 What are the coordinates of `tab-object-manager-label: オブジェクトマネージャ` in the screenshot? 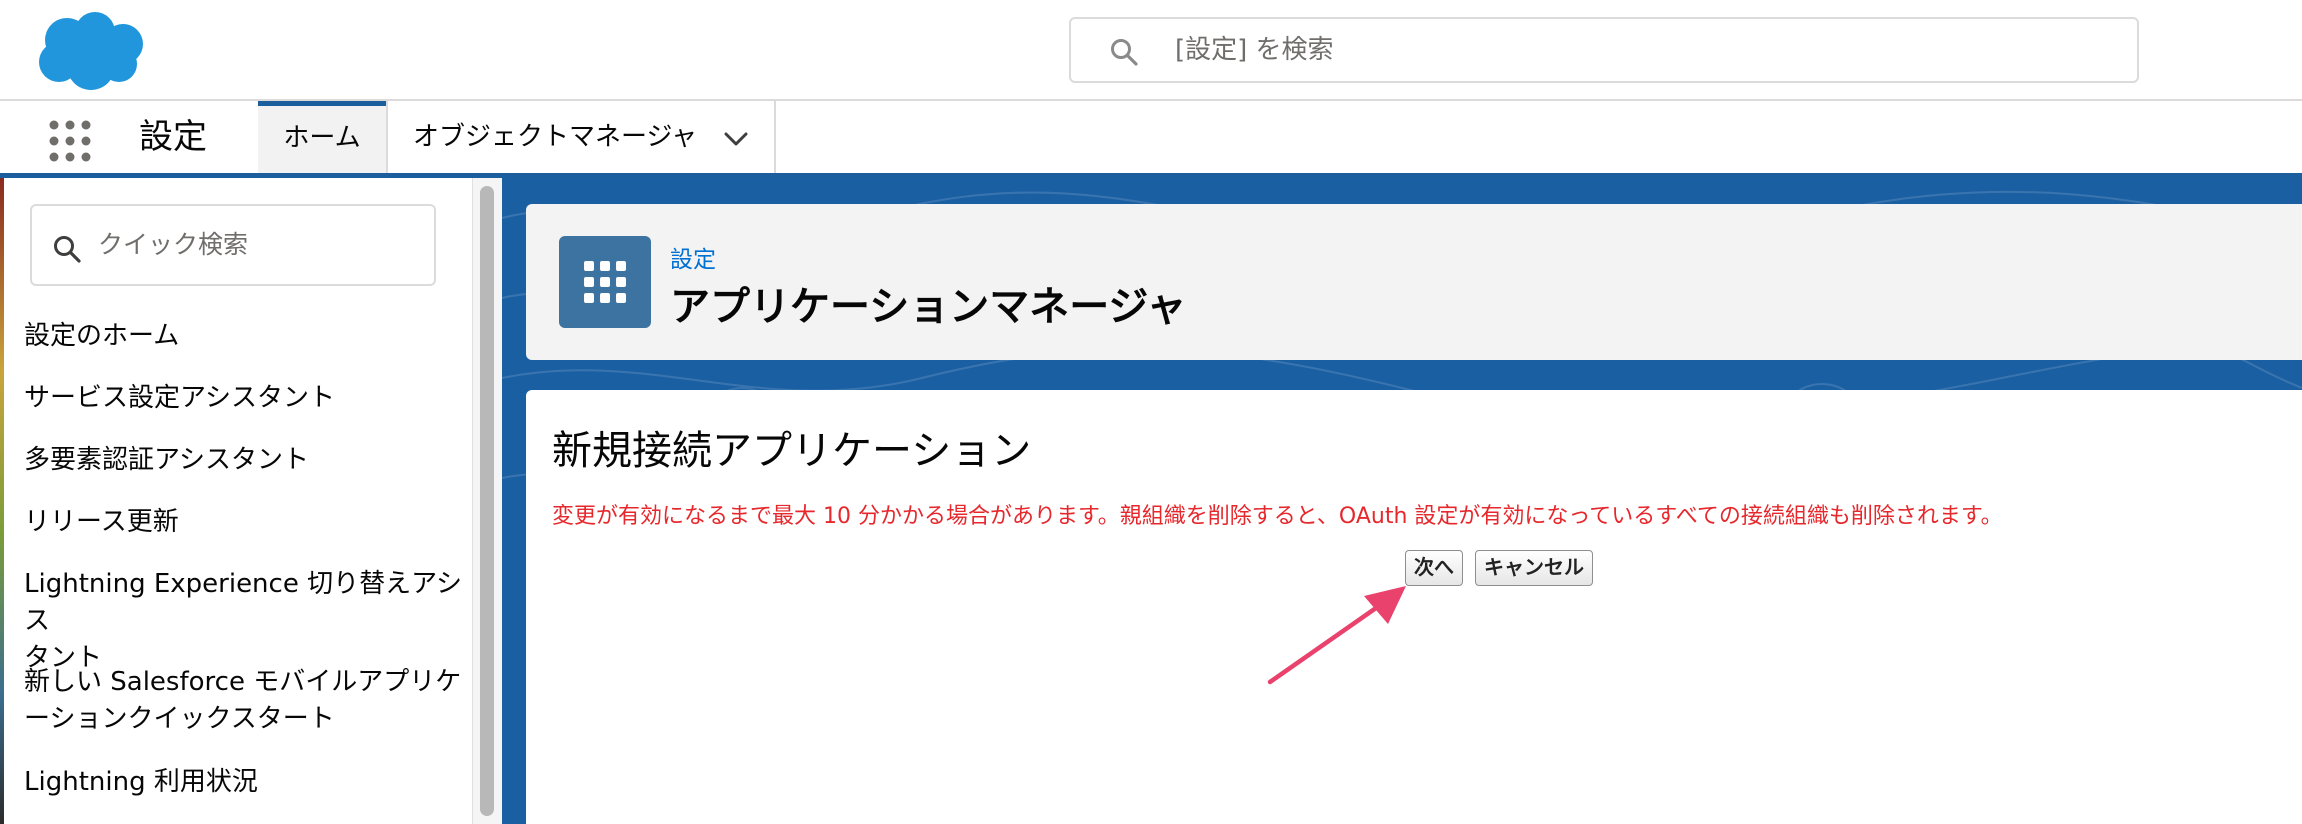 It's located at (555, 137).